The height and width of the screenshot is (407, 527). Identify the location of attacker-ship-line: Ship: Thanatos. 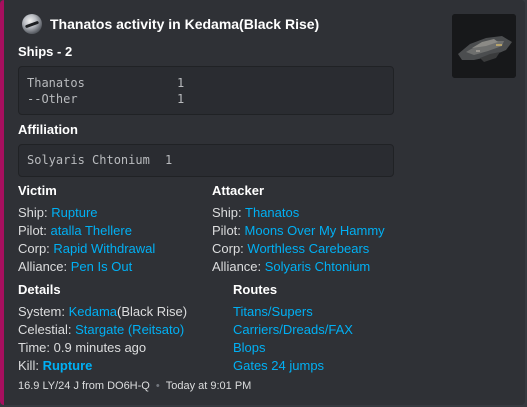
(255, 213).